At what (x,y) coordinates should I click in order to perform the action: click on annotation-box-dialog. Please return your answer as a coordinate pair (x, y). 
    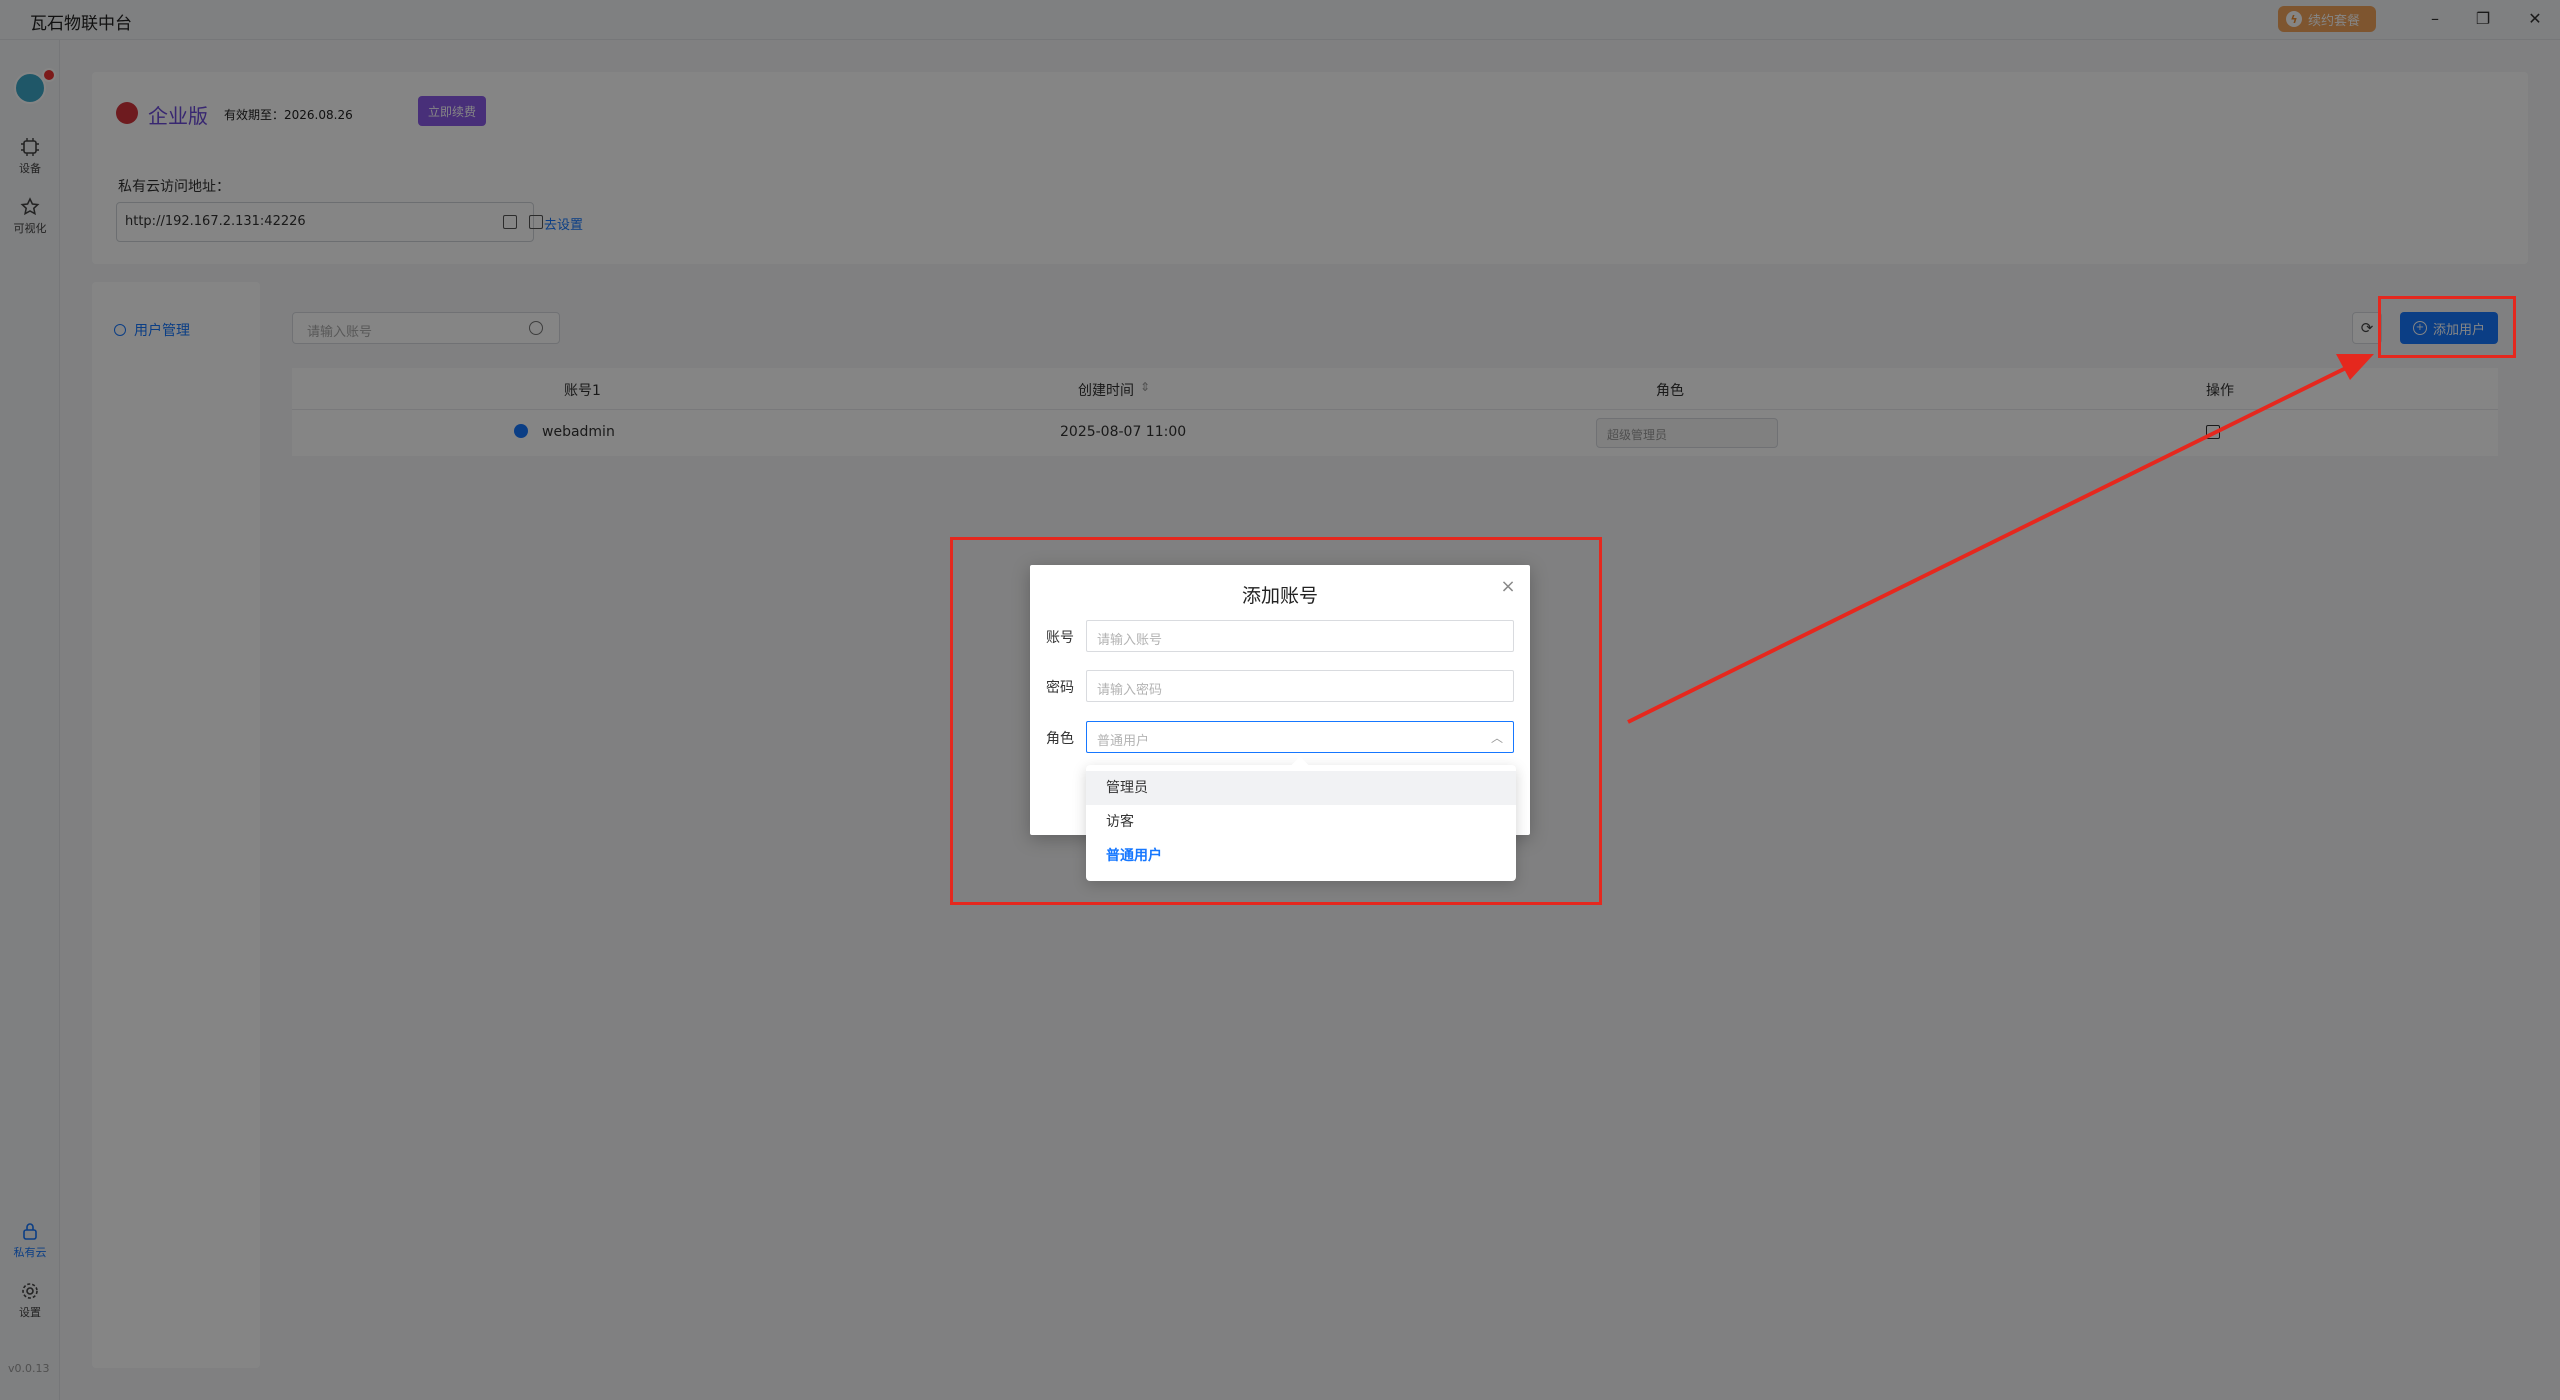
    Looking at the image, I should click on (1276, 721).